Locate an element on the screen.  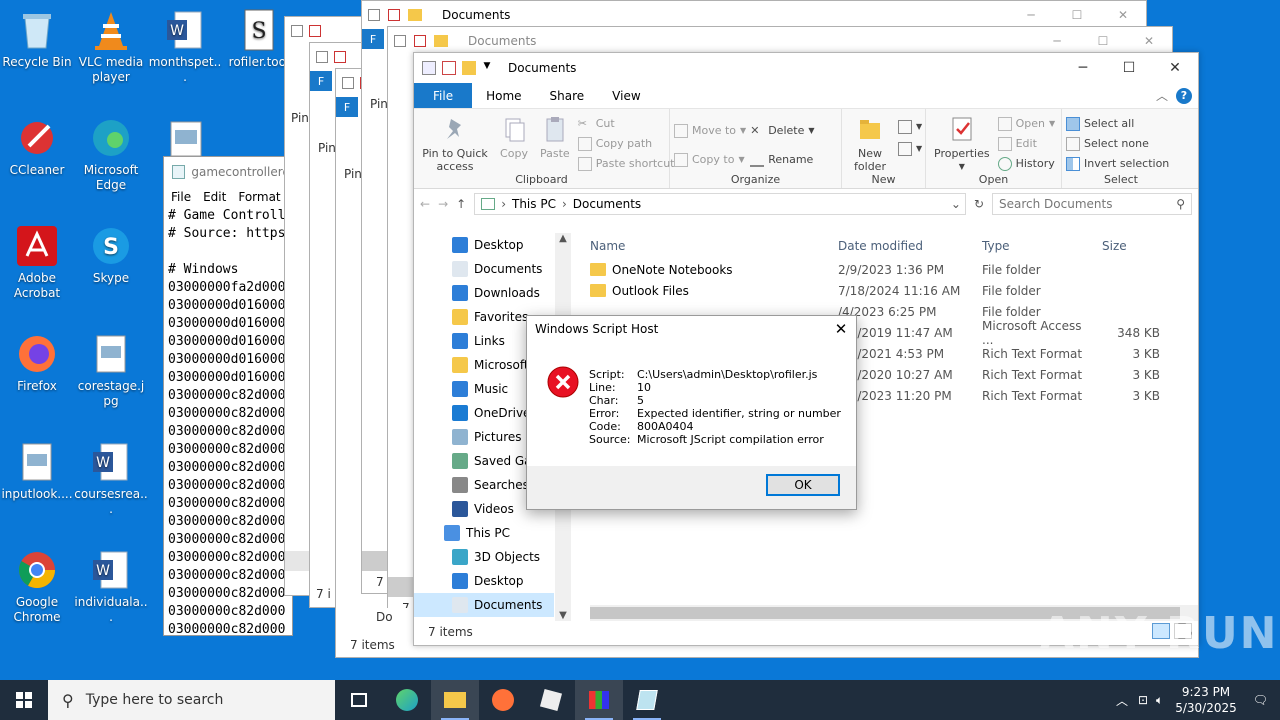
pin-to-quick-access-button: Pin to Quick access is located at coordinates (455, 143).